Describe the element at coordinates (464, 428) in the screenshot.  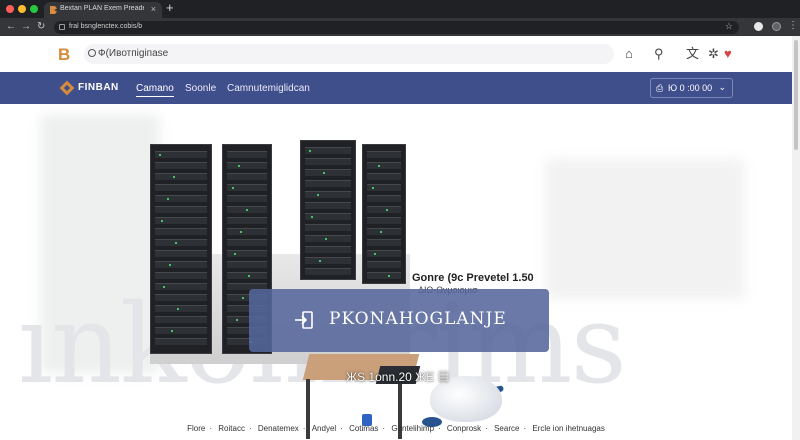
I see `footer-link: Conprosk` at that location.